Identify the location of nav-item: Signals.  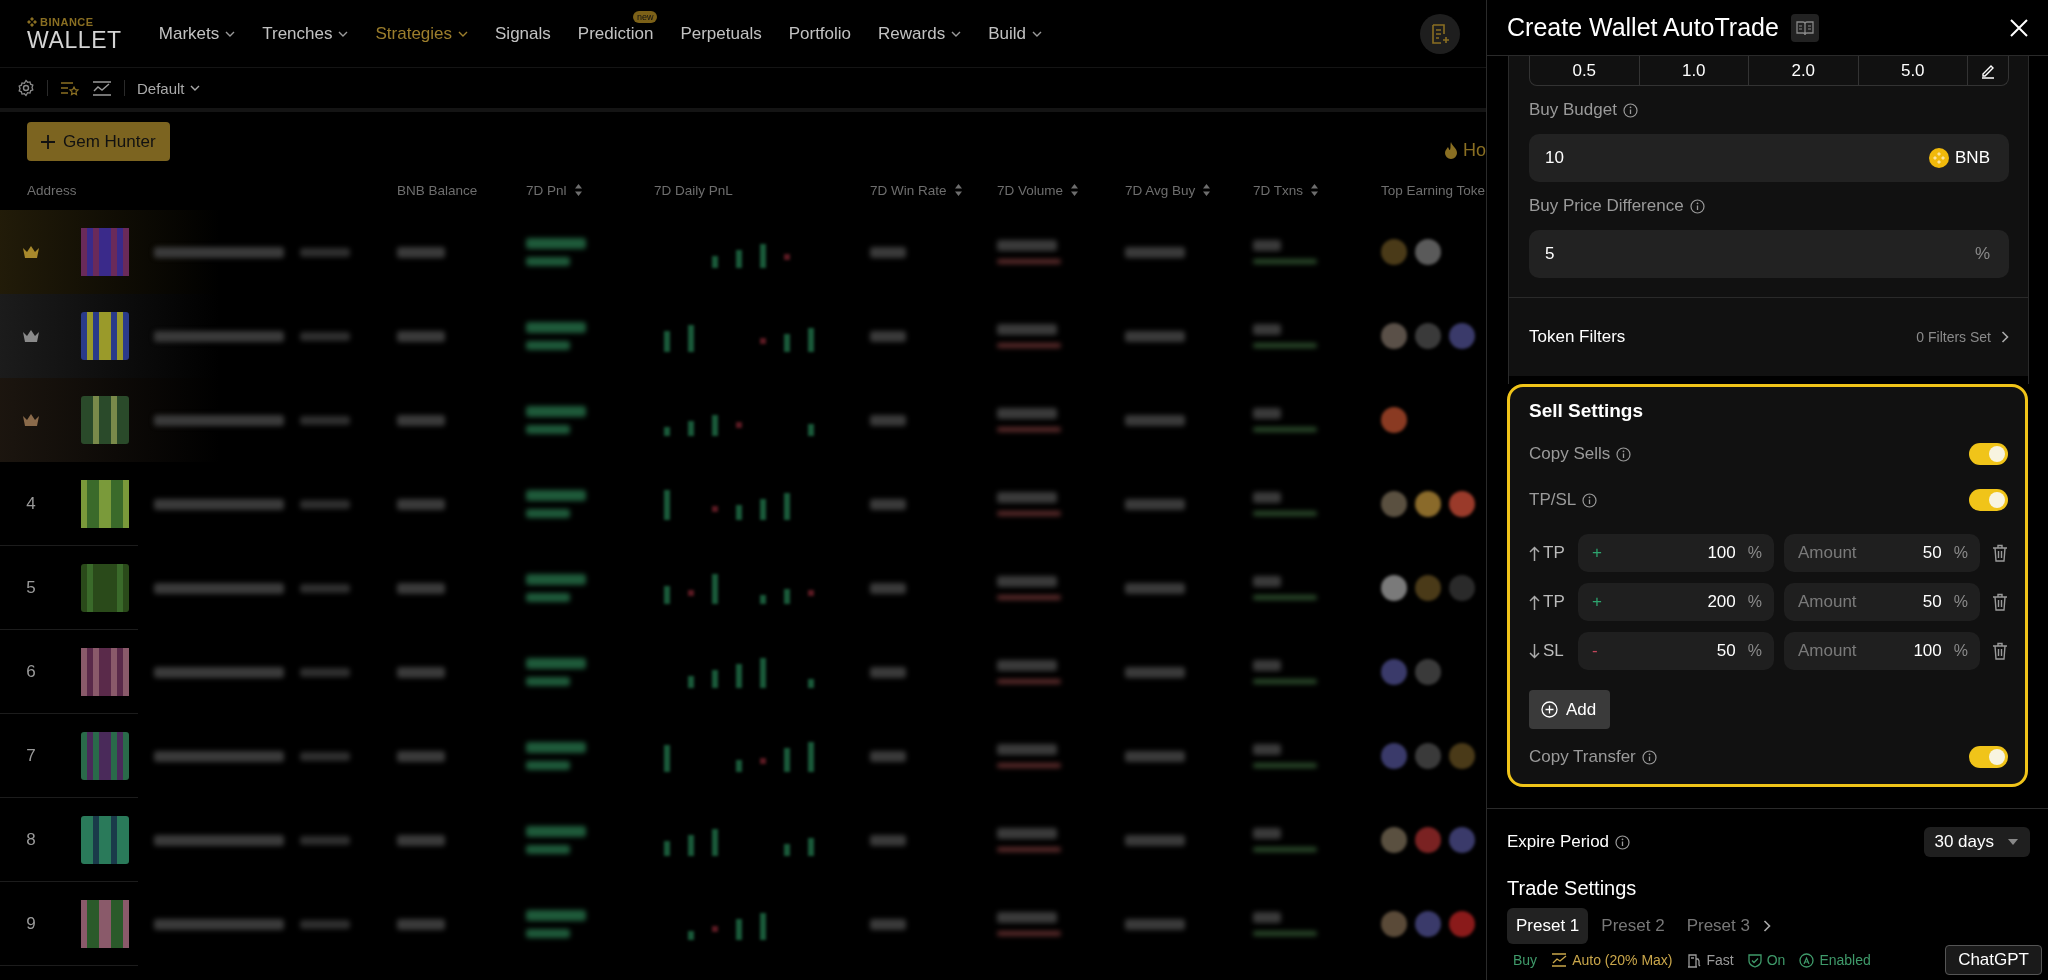
(523, 33).